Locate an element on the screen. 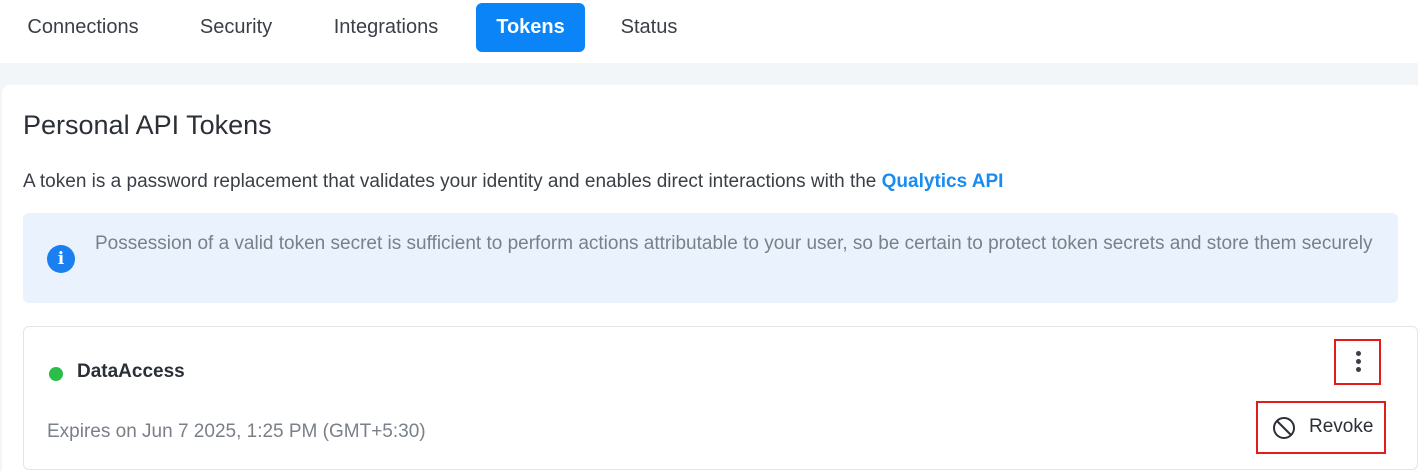 The width and height of the screenshot is (1418, 471). revoke-menu-item: Revoke is located at coordinates (1321, 427).